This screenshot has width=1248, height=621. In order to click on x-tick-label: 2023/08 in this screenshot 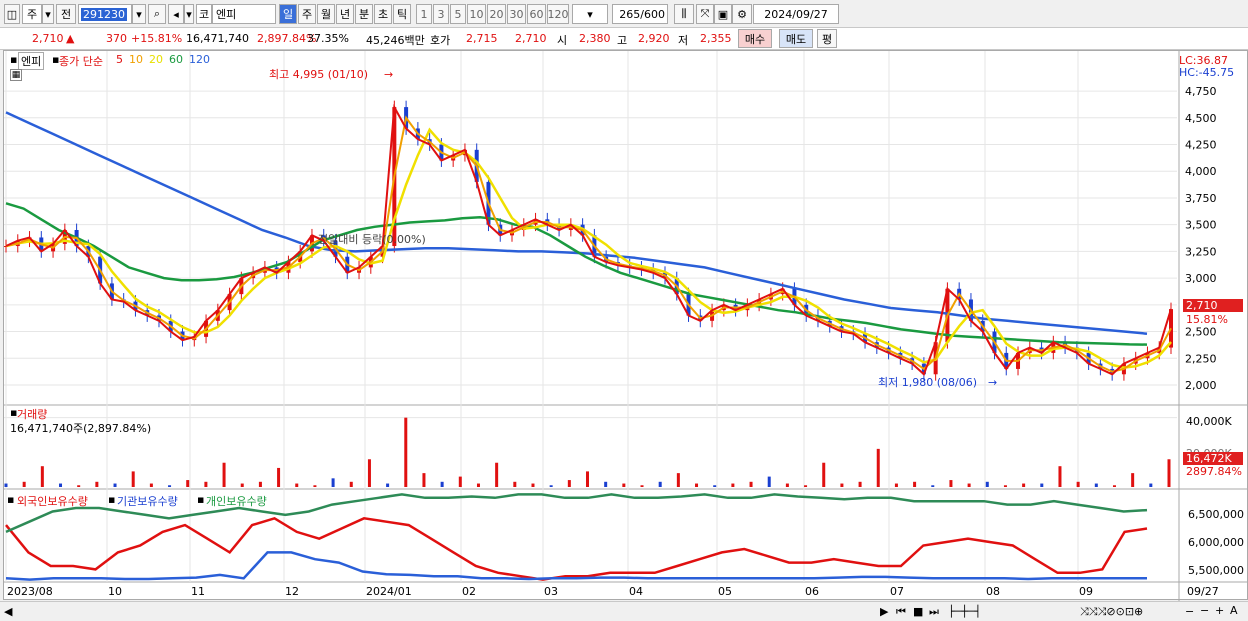, I will do `click(30, 591)`.